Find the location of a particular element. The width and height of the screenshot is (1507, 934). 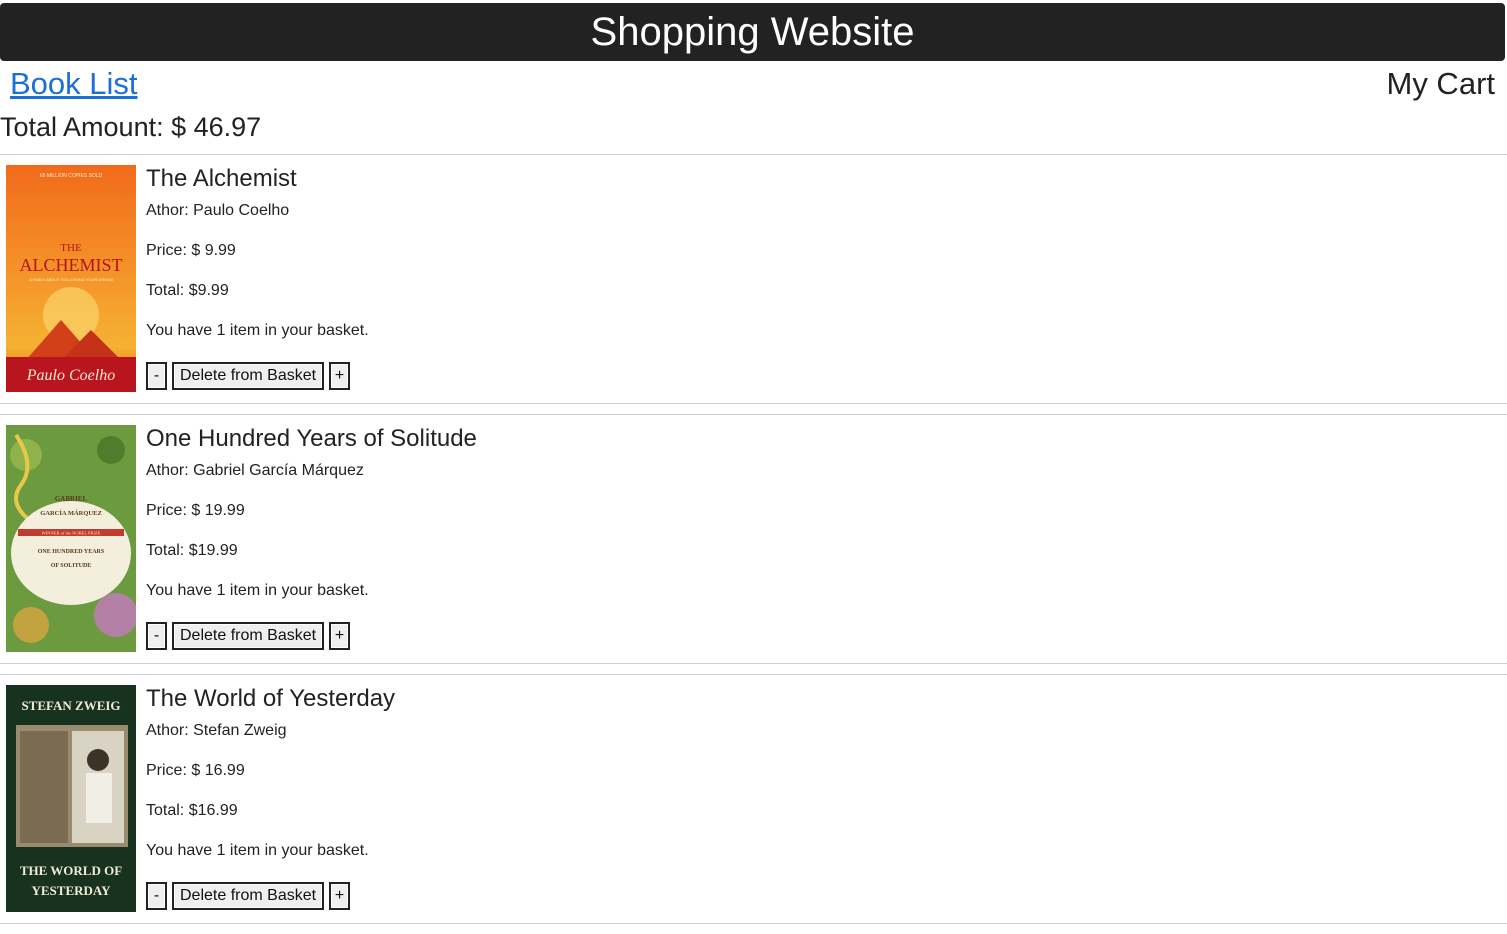

item-total: Total: $19.99 is located at coordinates (192, 550).